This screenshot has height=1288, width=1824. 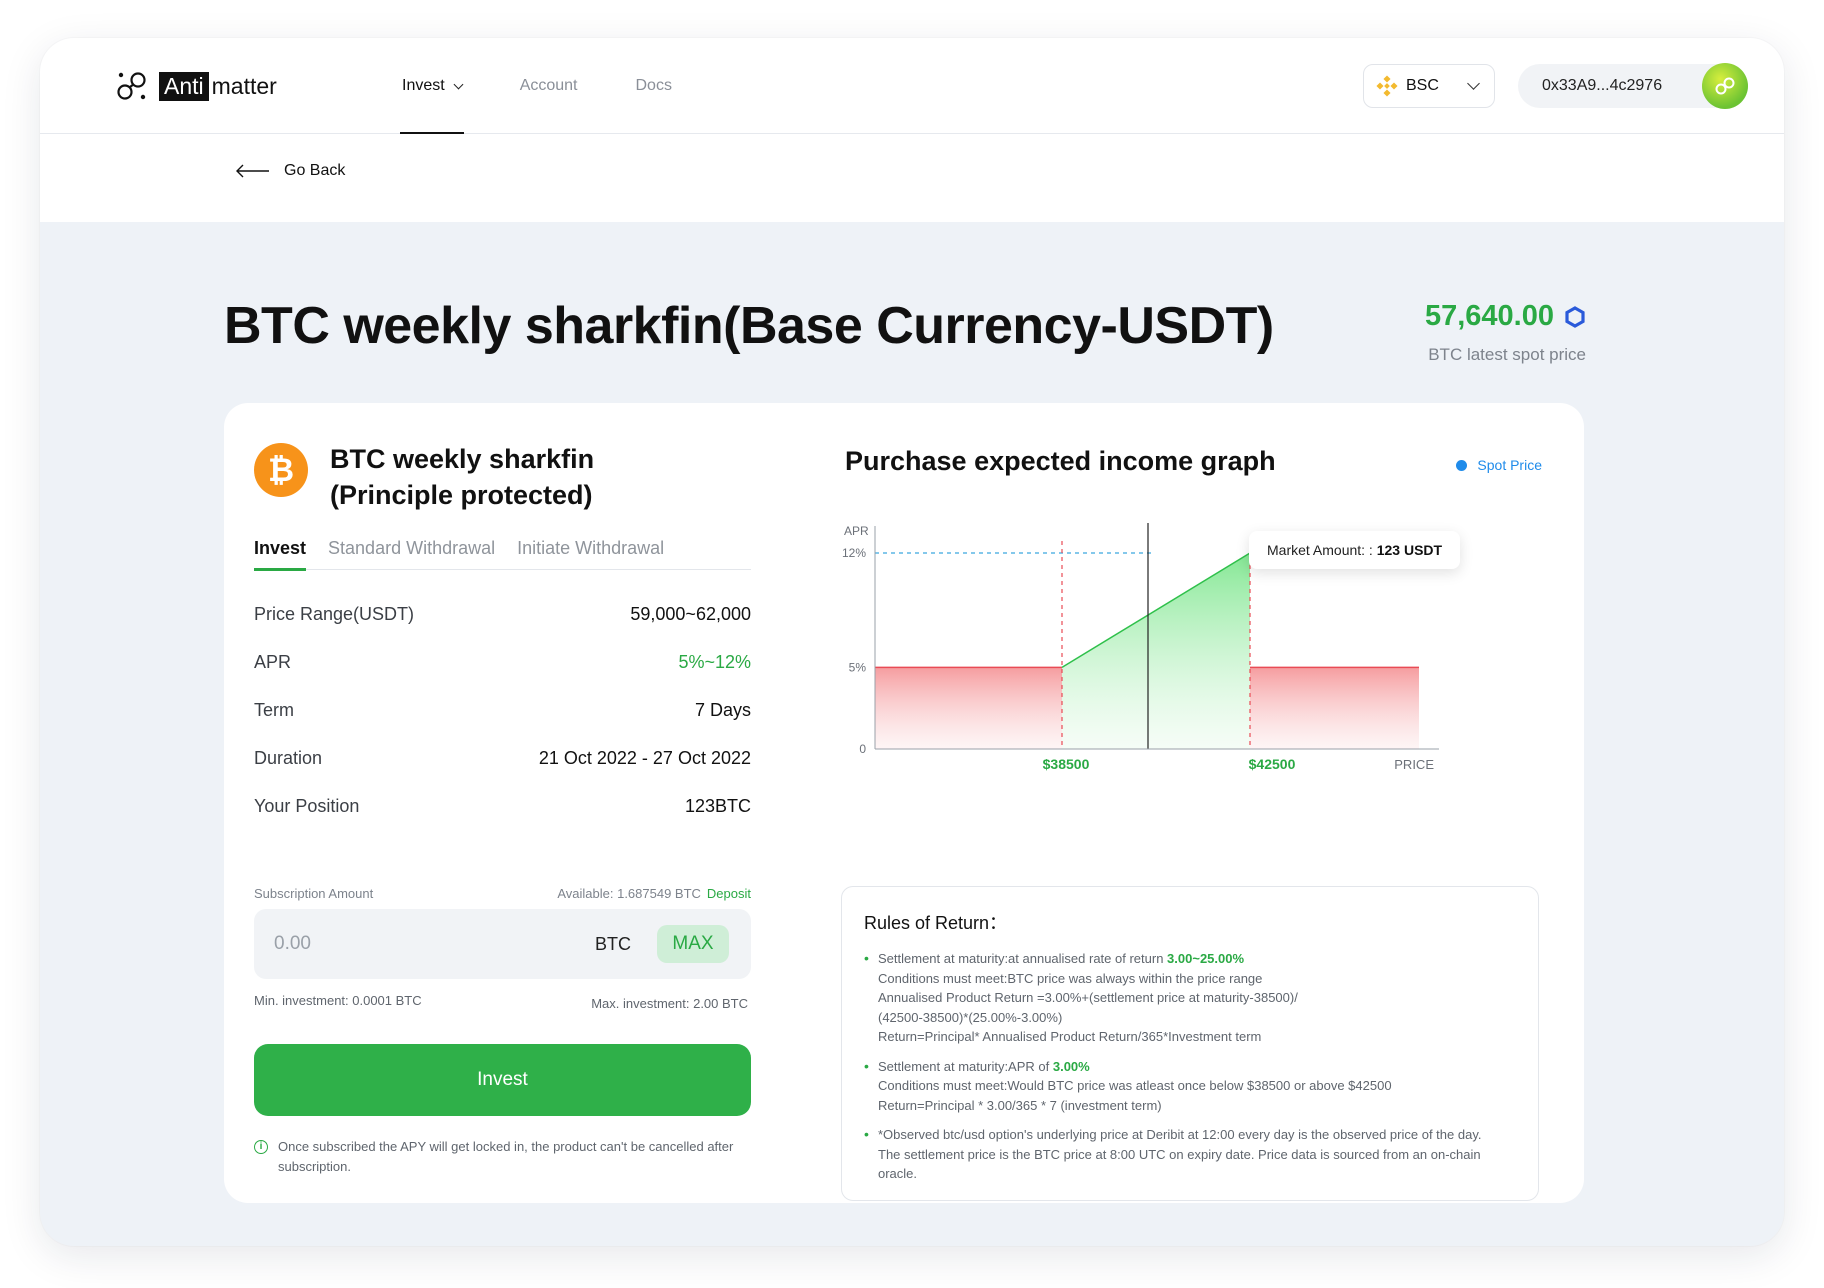 What do you see at coordinates (1422, 85) in the screenshot?
I see `chain-label: BSC` at bounding box center [1422, 85].